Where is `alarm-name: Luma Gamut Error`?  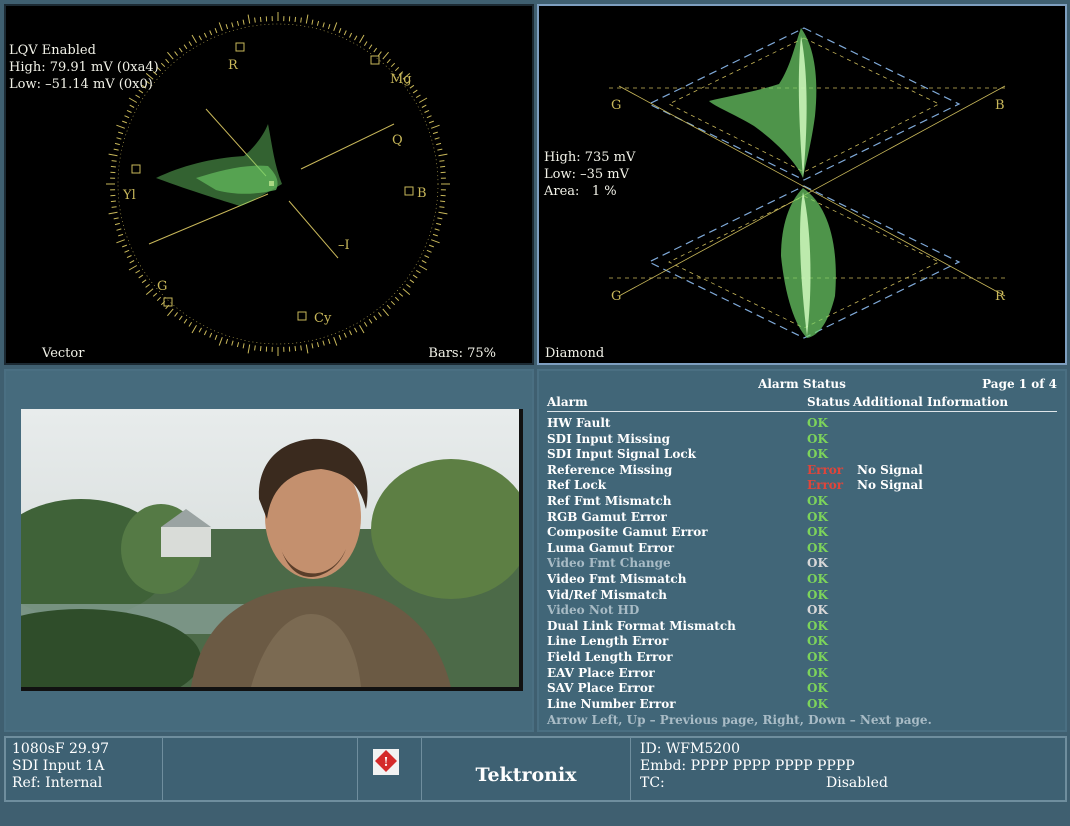
alarm-name: Luma Gamut Error is located at coordinates (610, 548).